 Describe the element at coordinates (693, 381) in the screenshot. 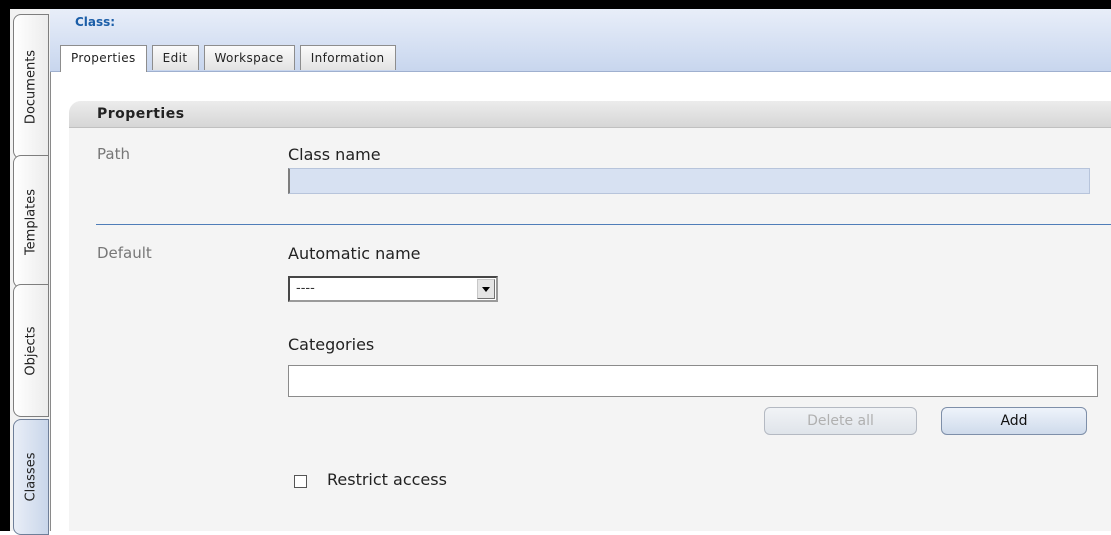

I see `categories-input` at that location.